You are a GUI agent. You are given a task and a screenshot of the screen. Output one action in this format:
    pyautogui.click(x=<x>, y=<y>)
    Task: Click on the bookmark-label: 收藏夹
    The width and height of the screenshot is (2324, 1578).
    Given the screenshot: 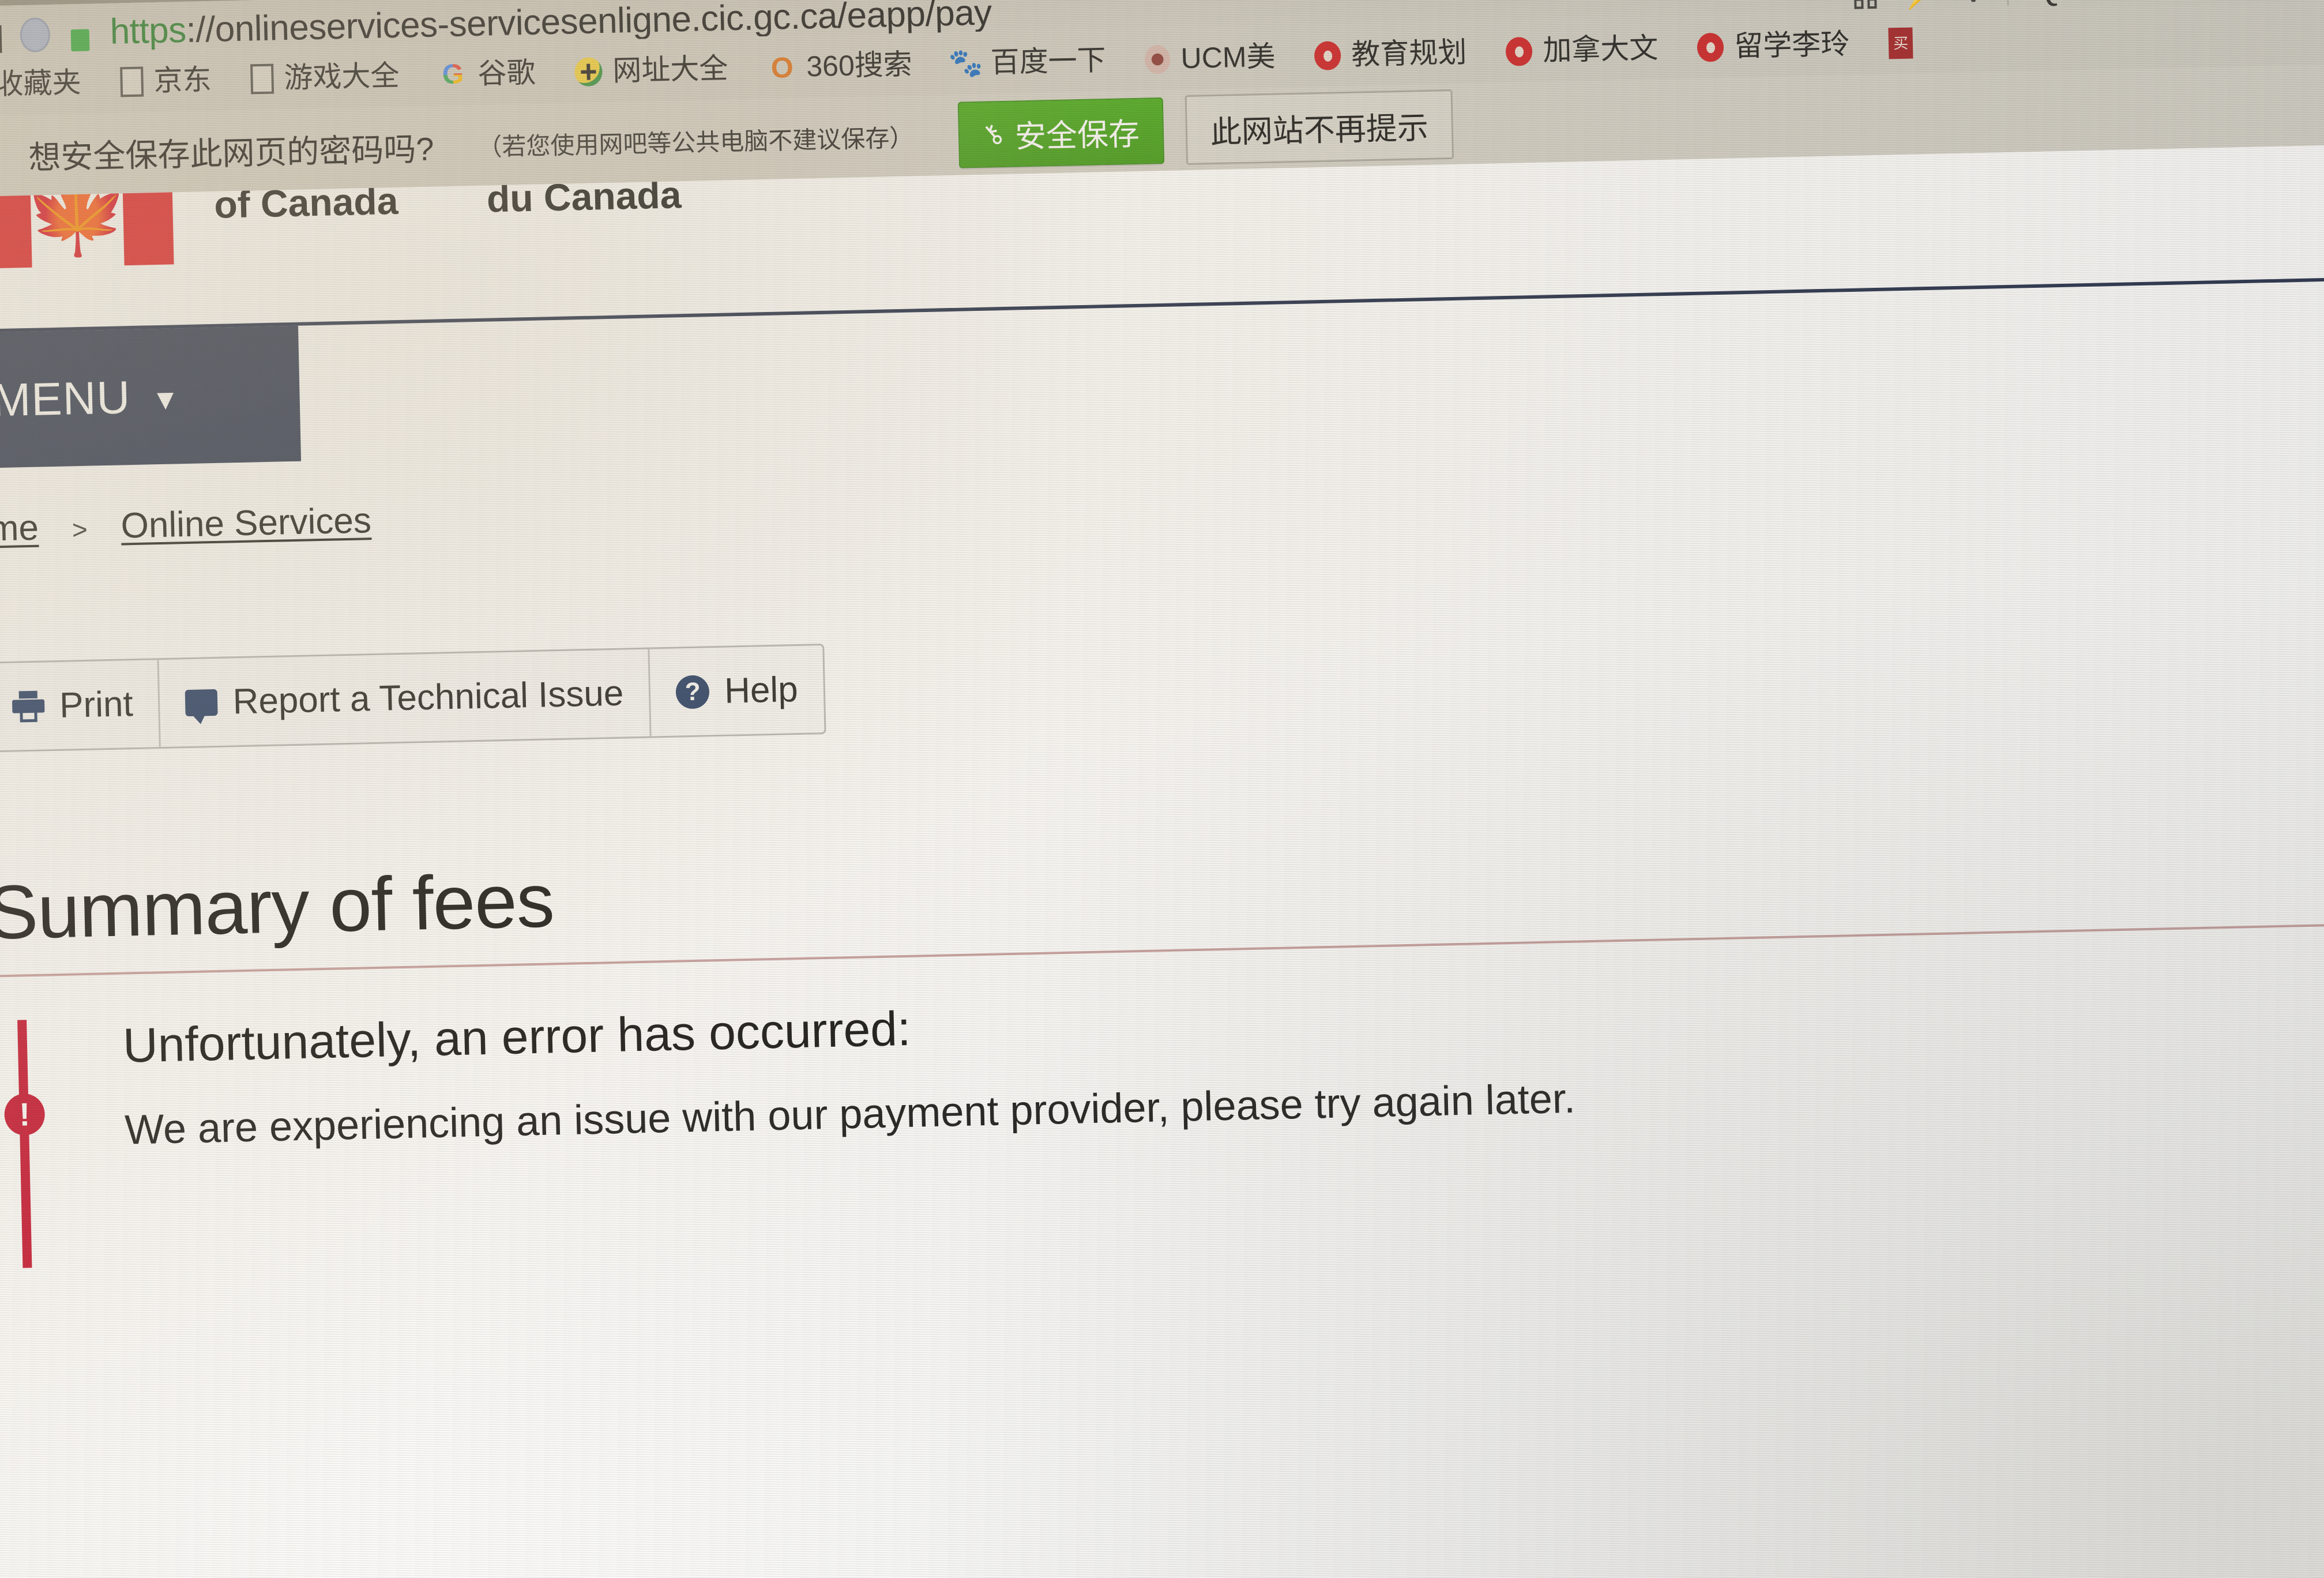 What is the action you would take?
    pyautogui.click(x=41, y=83)
    